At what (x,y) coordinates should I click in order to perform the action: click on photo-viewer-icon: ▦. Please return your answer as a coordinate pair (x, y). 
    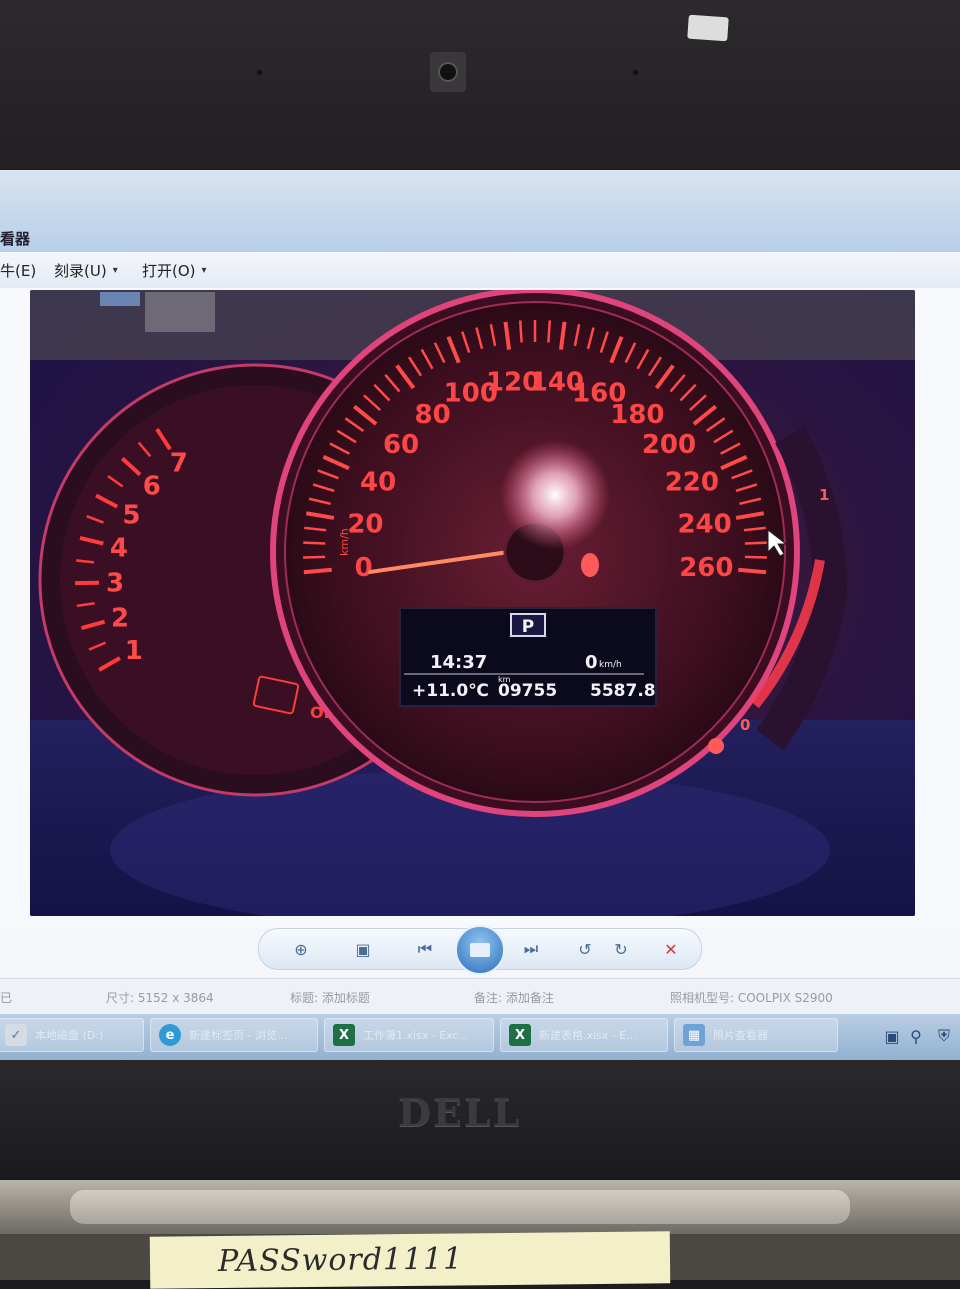
    Looking at the image, I should click on (694, 1035).